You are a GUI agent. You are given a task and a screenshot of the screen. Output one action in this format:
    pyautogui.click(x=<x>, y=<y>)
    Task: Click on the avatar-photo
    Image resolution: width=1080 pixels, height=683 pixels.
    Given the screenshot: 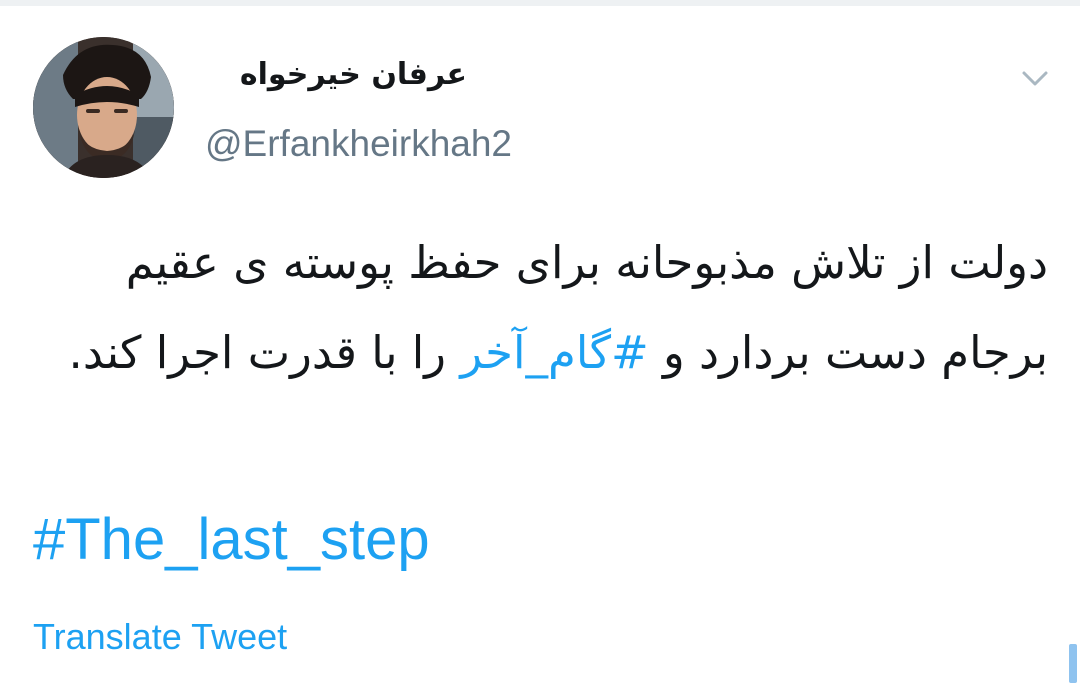 What is the action you would take?
    pyautogui.click(x=103, y=107)
    